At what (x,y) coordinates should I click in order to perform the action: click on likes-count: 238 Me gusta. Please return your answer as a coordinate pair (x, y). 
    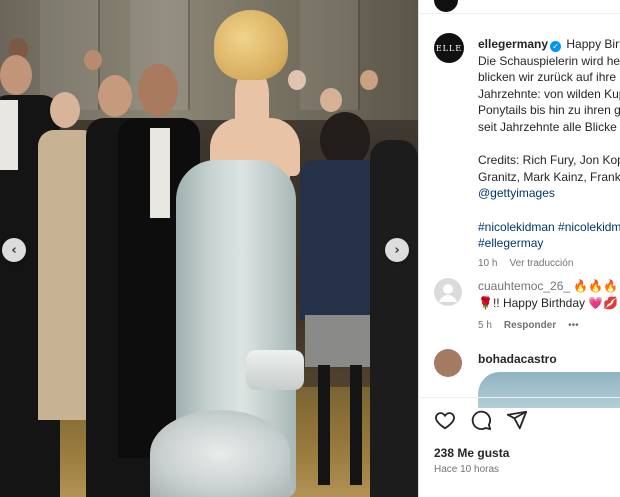
    Looking at the image, I should click on (471, 453).